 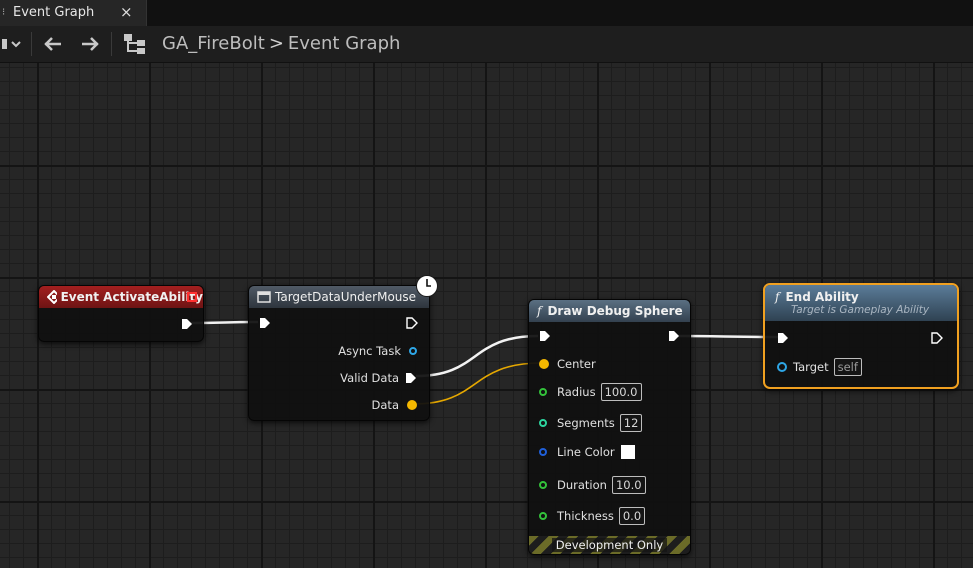 I want to click on breadcrumb-graph: Event Graph, so click(x=344, y=43).